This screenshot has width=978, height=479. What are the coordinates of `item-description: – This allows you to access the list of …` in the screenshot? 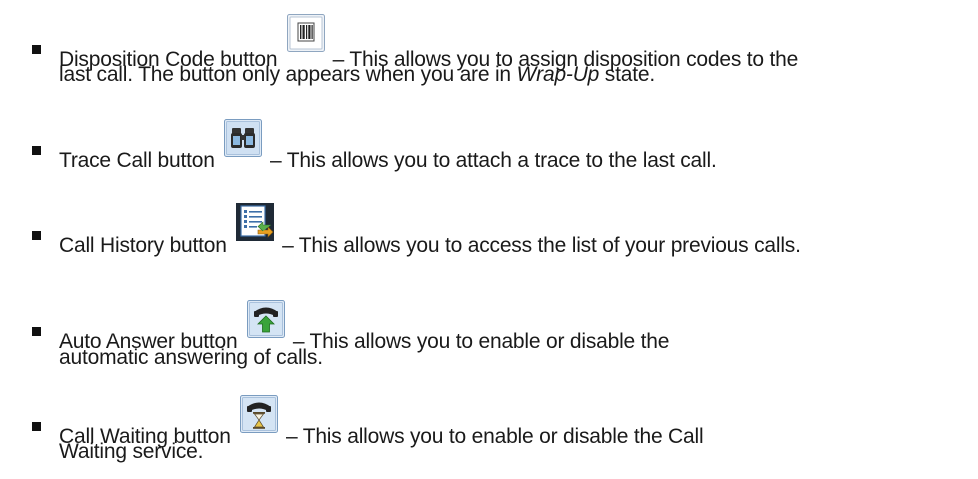 It's located at (541, 245).